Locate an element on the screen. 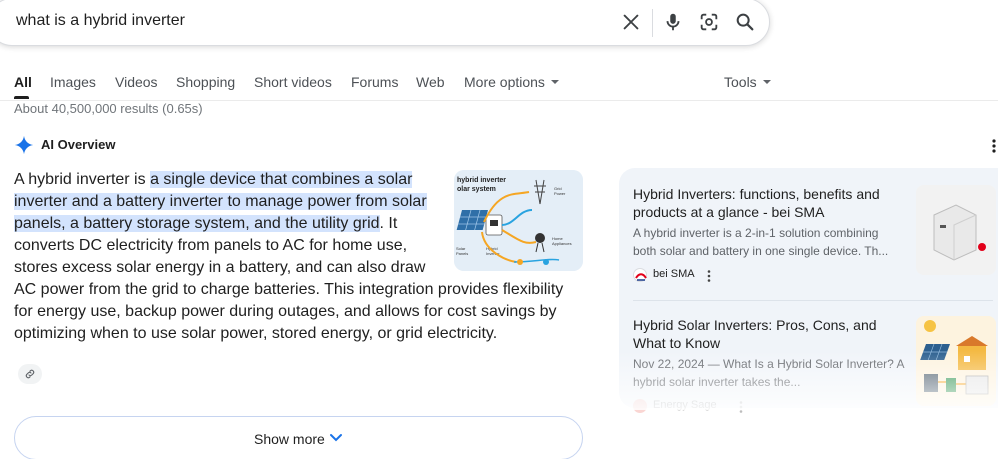 The image size is (998, 459). source-name: bei SMA is located at coordinates (674, 274).